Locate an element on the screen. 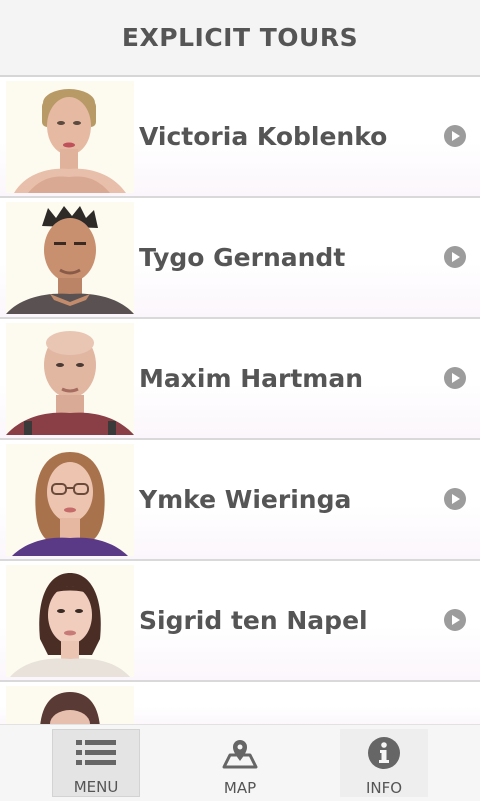 The height and width of the screenshot is (801, 480). page-title: EXPLICIT TOURS is located at coordinates (240, 37).